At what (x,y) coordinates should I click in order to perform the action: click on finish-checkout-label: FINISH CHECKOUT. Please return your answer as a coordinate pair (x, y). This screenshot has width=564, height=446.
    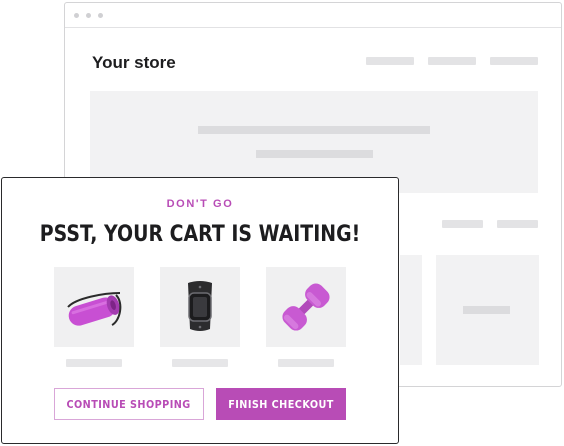
    Looking at the image, I should click on (281, 404).